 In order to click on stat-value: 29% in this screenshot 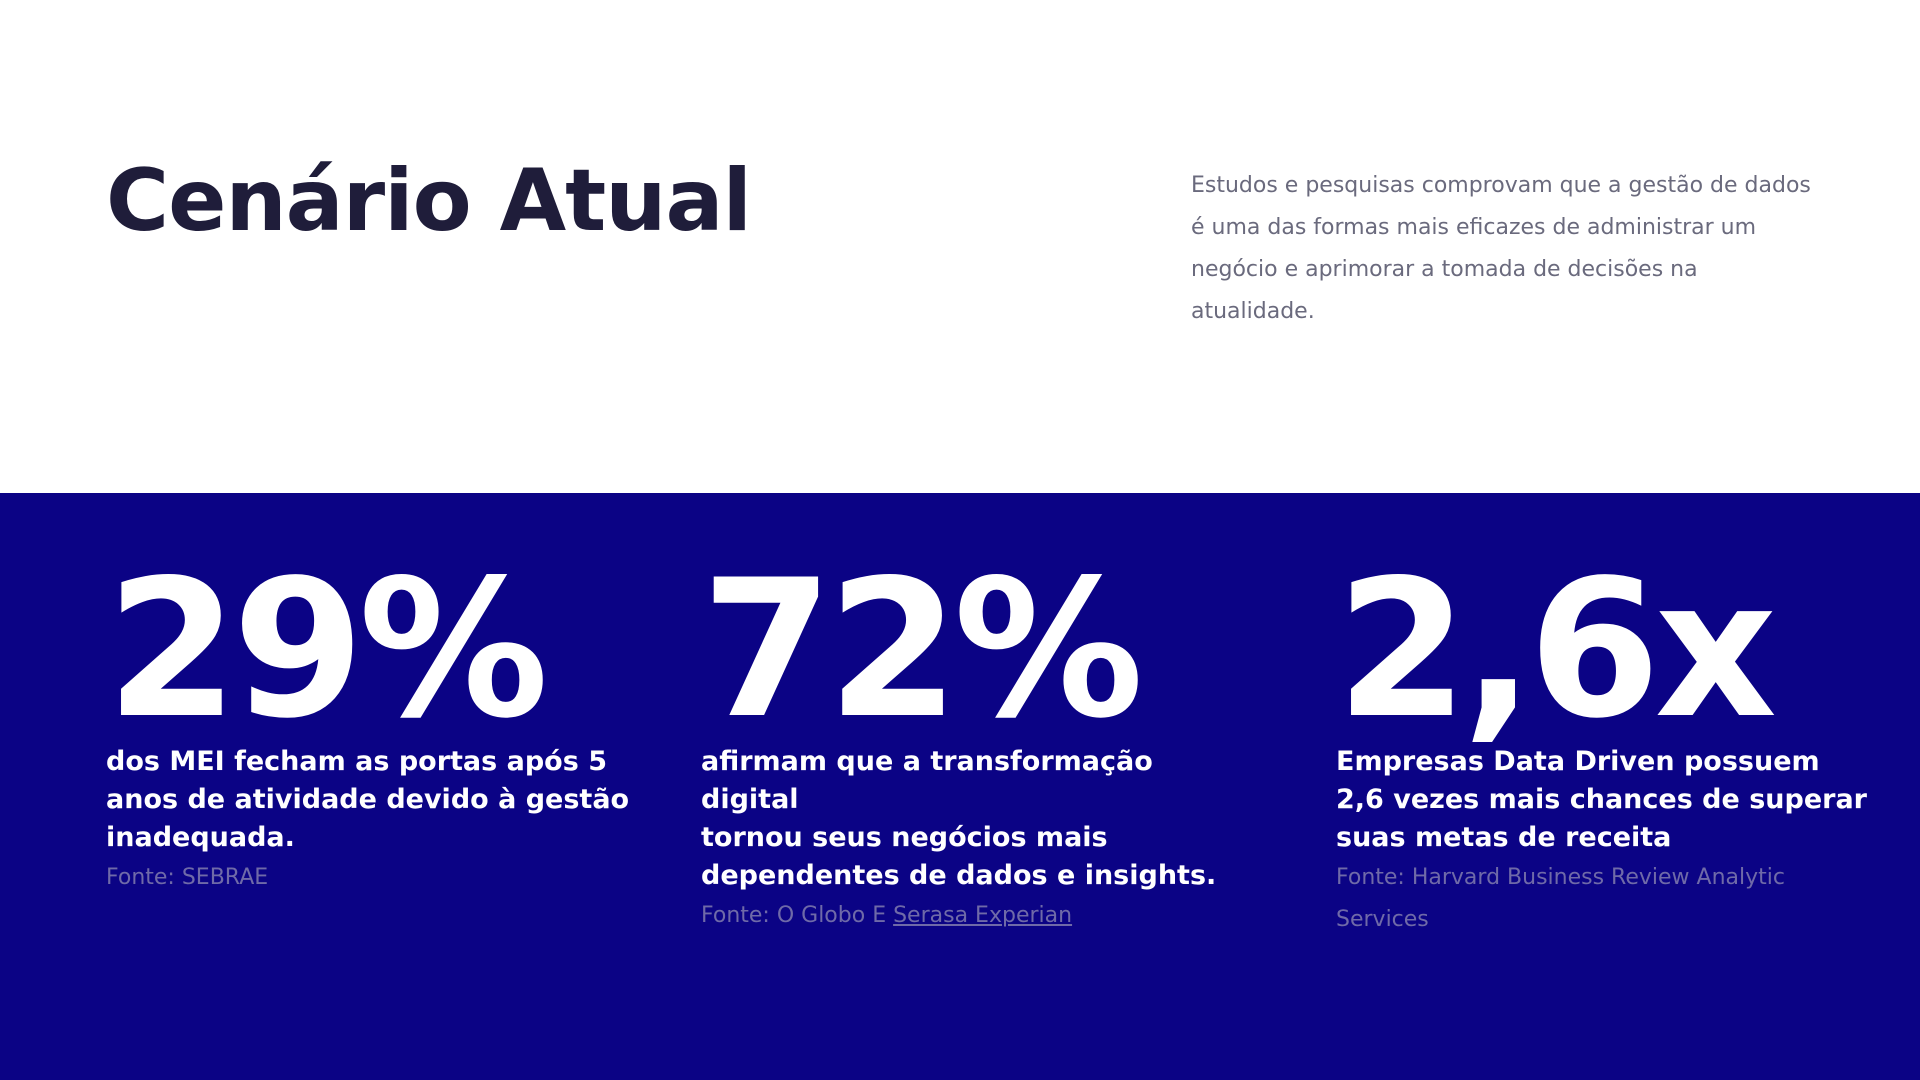, I will do `click(327, 649)`.